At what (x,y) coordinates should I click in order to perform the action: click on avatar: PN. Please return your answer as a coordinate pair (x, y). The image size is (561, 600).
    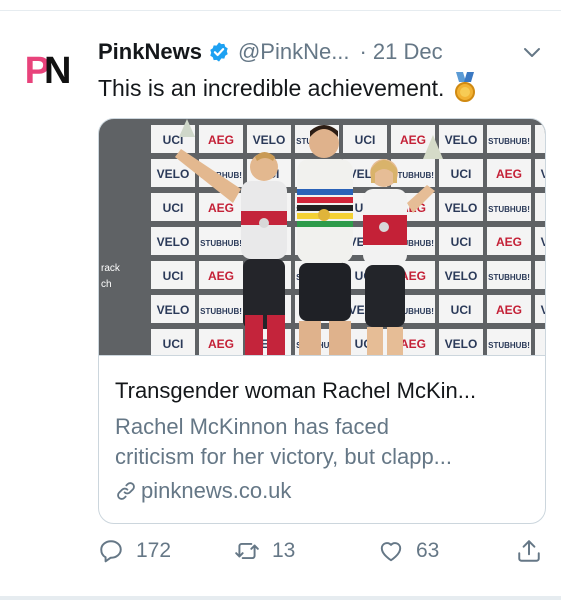
    Looking at the image, I should click on (45, 71).